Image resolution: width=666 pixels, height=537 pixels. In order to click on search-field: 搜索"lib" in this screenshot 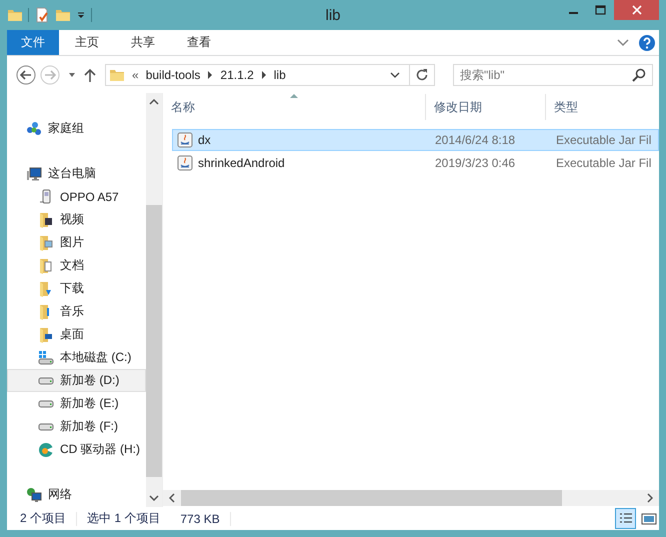, I will do `click(553, 75)`.